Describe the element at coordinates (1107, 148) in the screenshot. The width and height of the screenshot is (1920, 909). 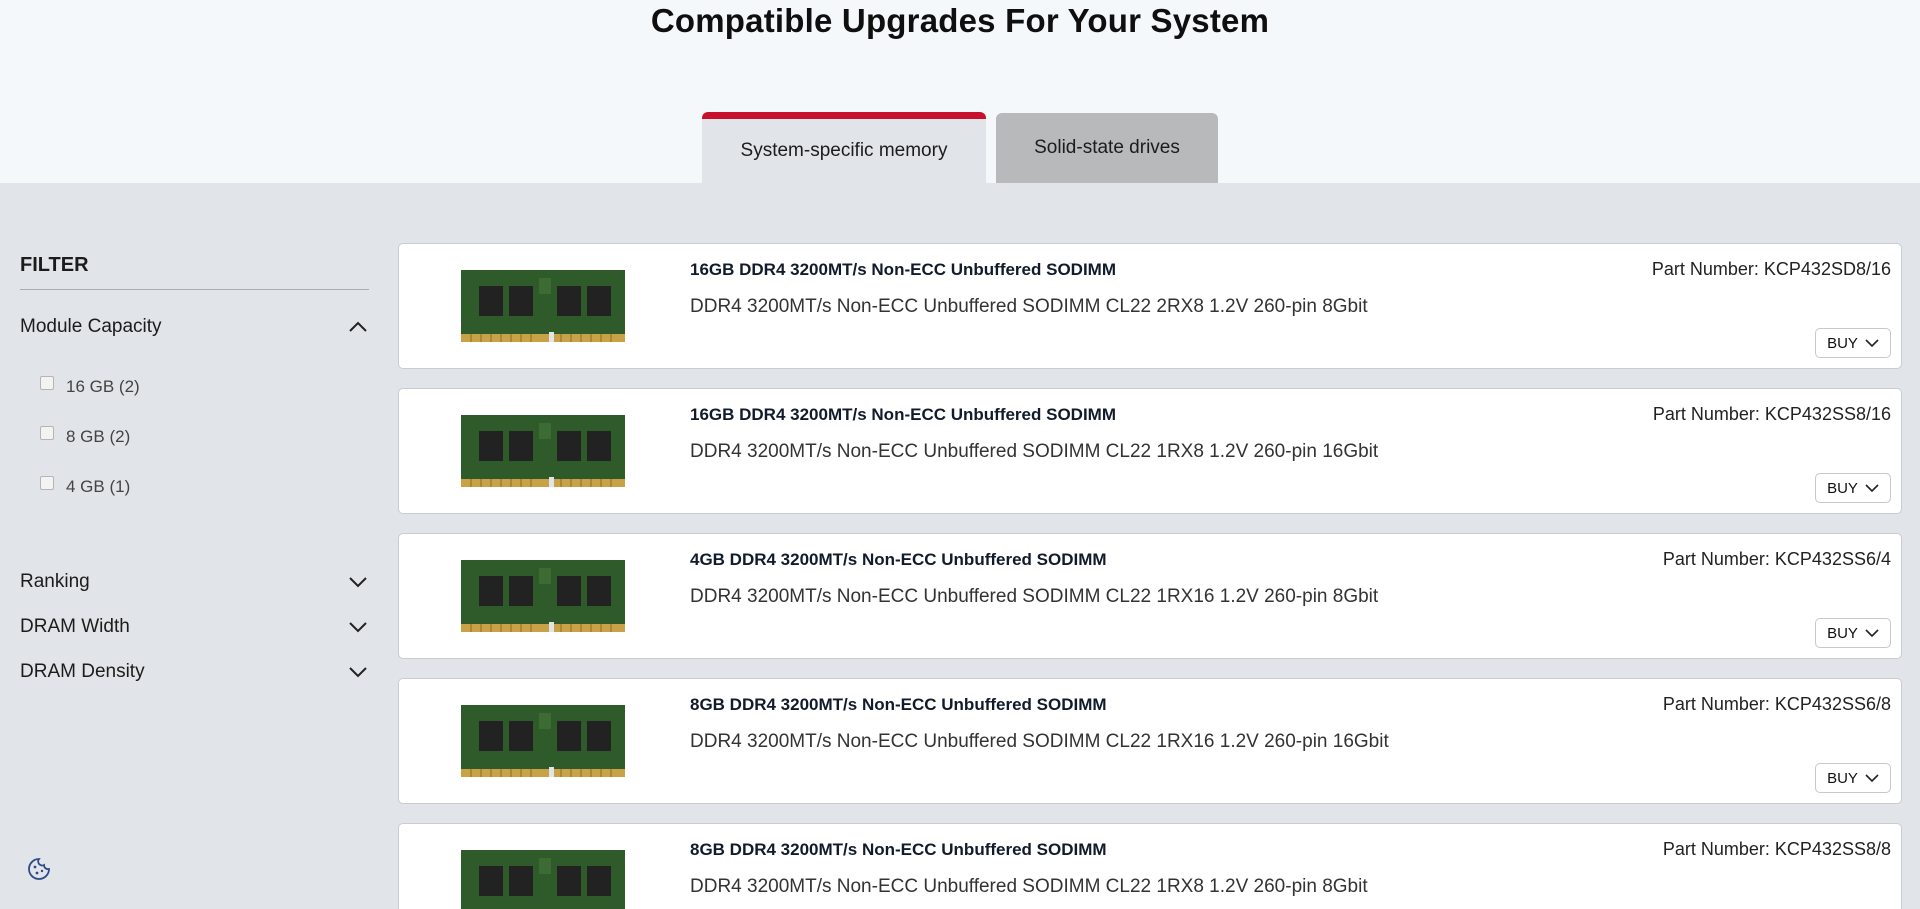
I see `tab-solid-state-drives: Solid-state drives` at that location.